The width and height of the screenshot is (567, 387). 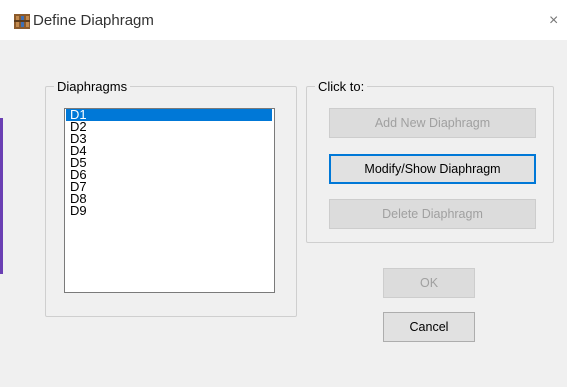 I want to click on window-title: Define Diaphragm, so click(x=93, y=20).